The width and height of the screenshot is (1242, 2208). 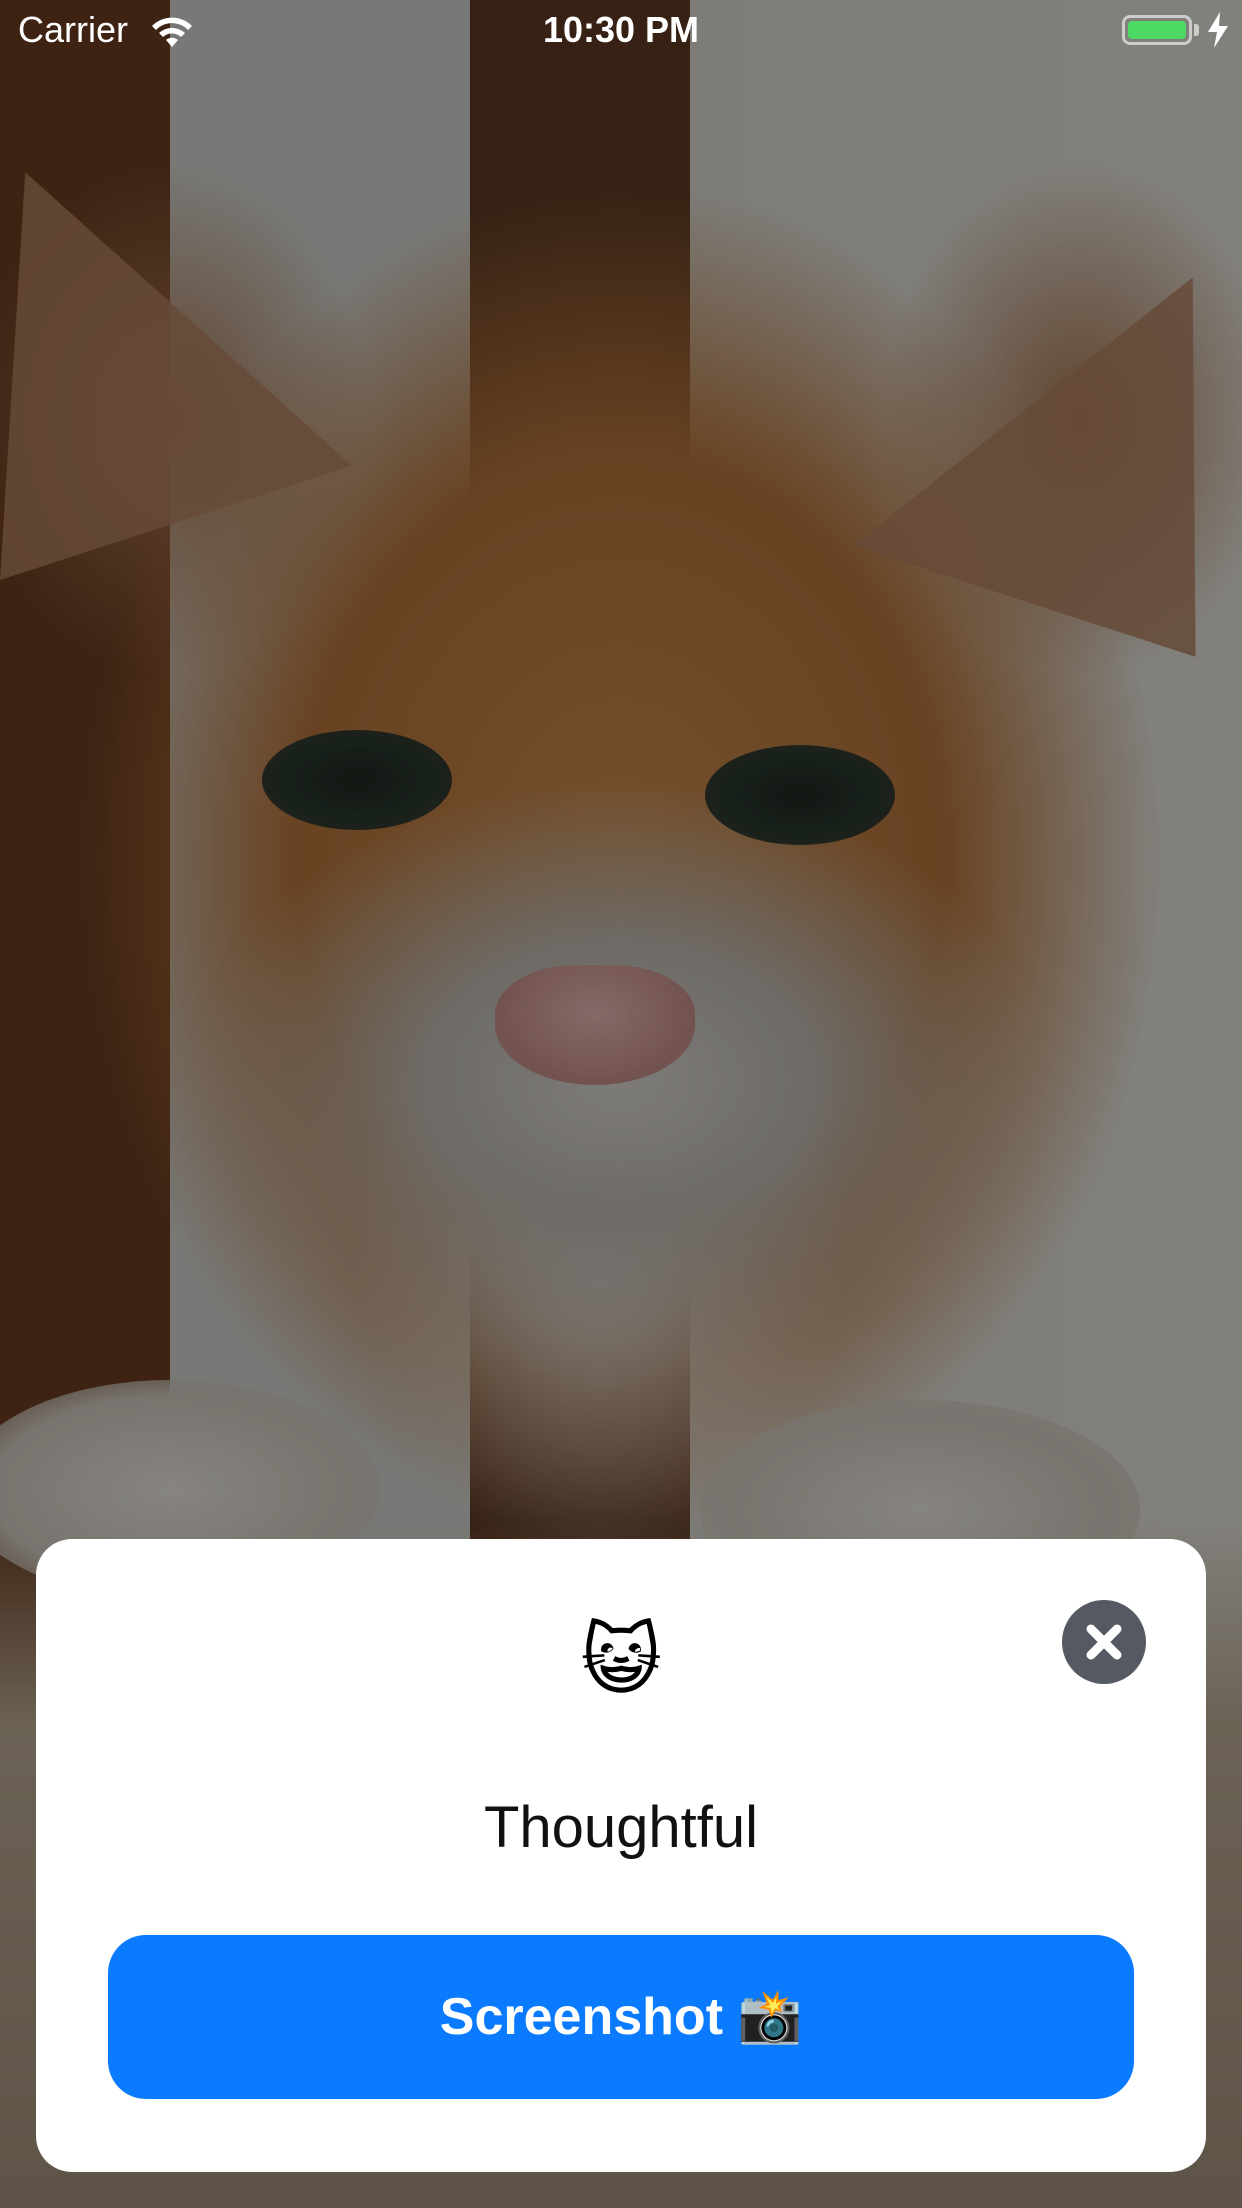 I want to click on battery-icon, so click(x=1157, y=30).